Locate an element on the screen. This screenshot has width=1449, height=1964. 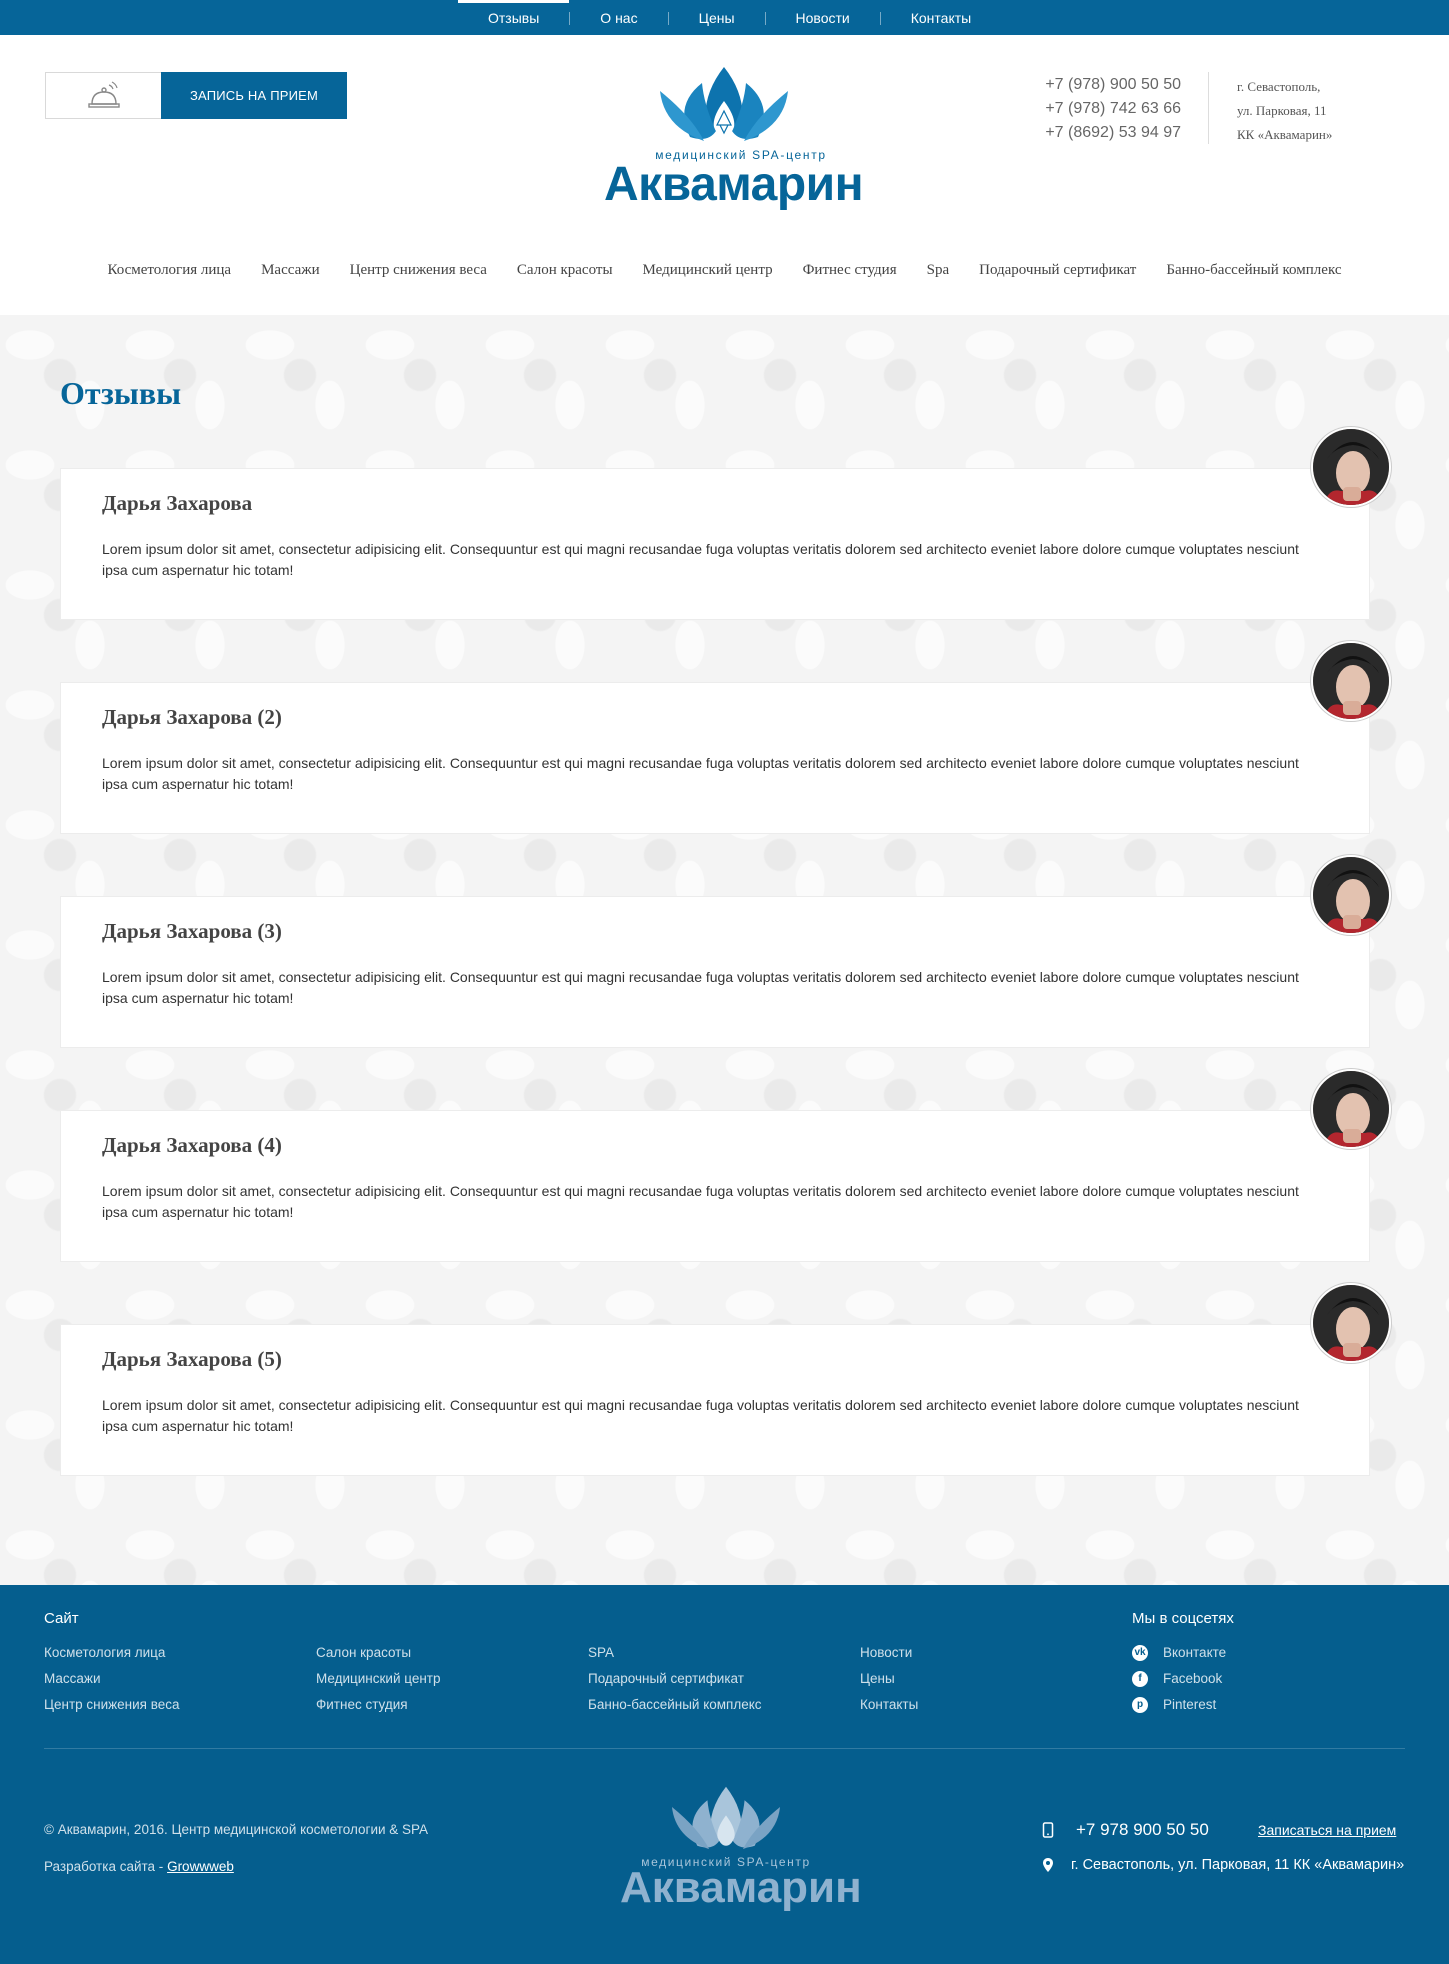
social-link-pinterest: p Pinterest is located at coordinates (1179, 1705).